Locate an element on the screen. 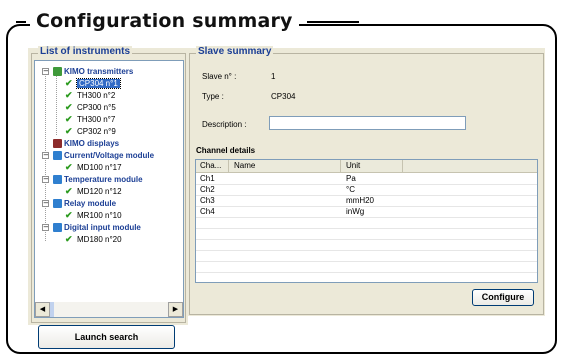  tree-group-label: Digital input module is located at coordinates (102, 227).